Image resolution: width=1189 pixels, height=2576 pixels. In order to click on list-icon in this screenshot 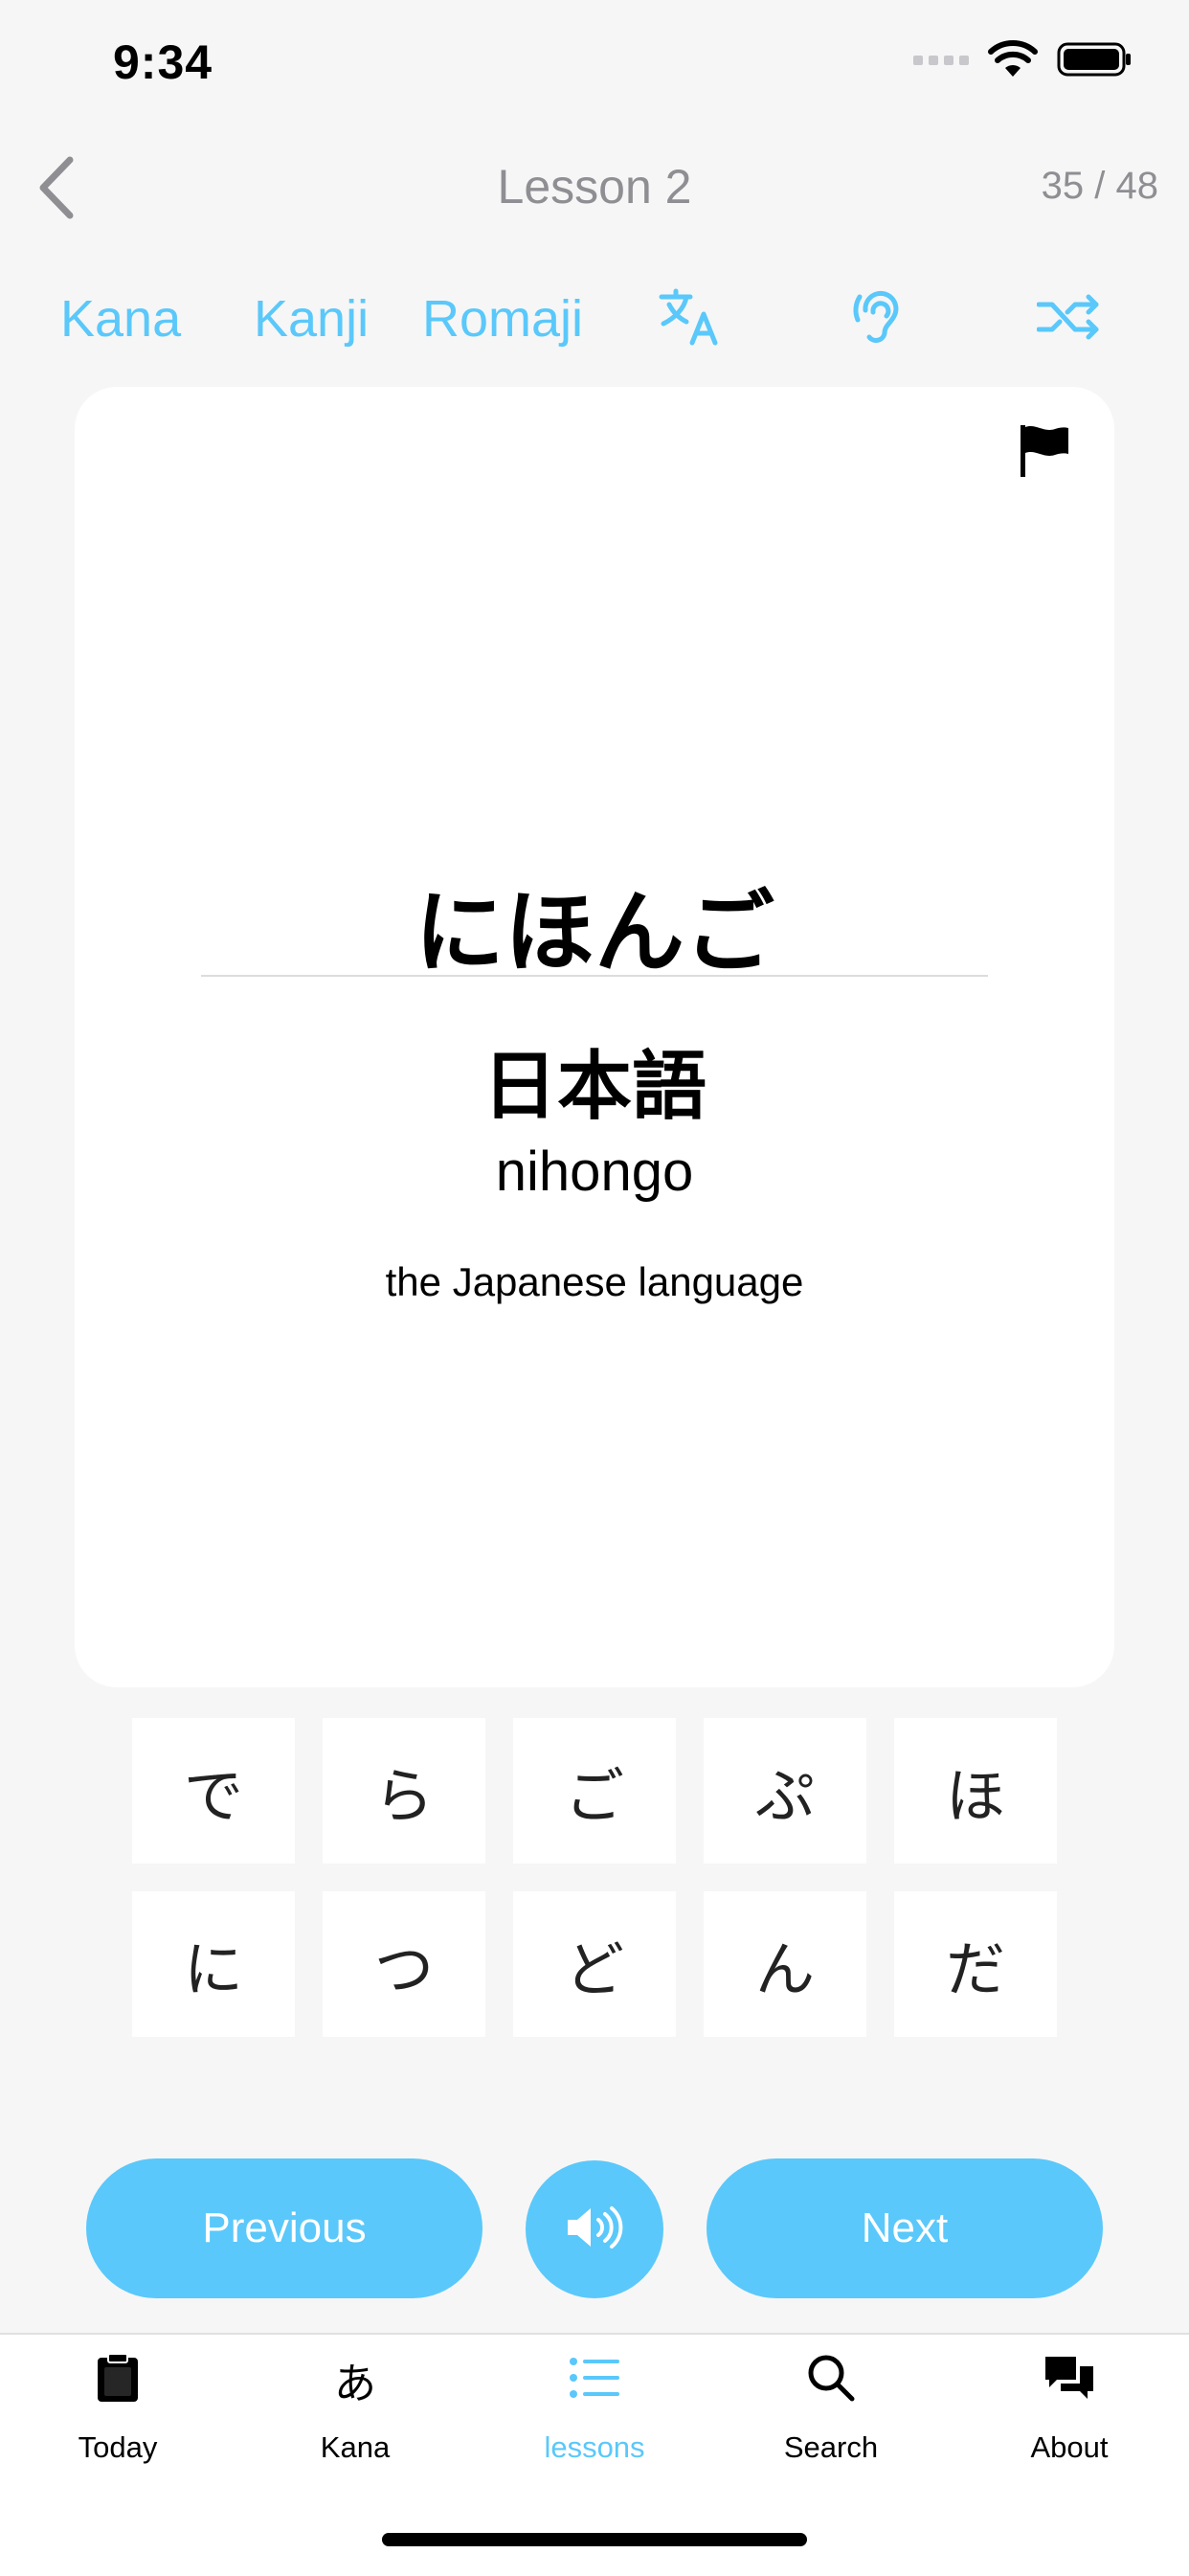, I will do `click(594, 2380)`.